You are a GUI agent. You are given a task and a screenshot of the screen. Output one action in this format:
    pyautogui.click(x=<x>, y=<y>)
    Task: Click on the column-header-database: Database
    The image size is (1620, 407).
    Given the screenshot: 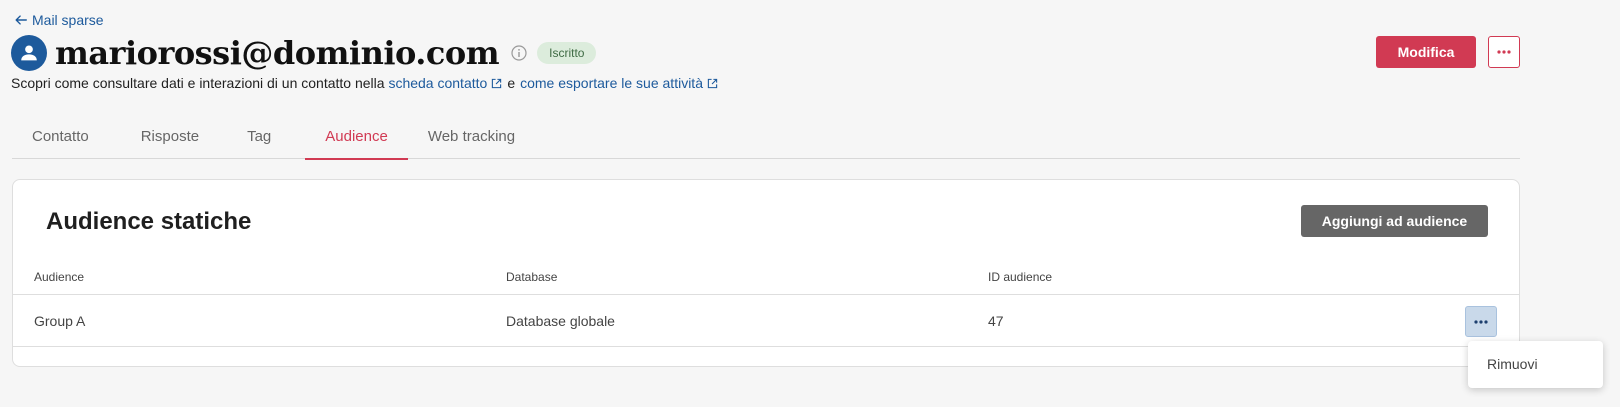 What is the action you would take?
    pyautogui.click(x=532, y=277)
    